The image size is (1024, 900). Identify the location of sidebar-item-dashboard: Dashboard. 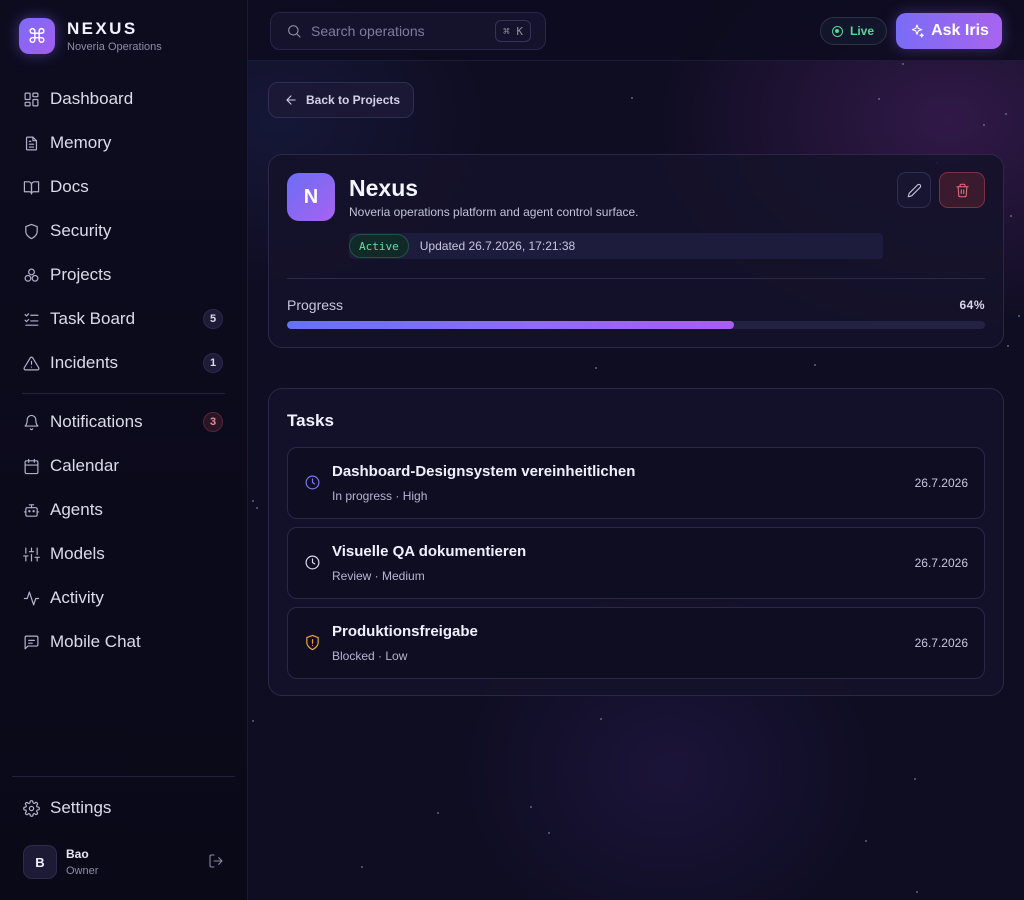
(123, 99).